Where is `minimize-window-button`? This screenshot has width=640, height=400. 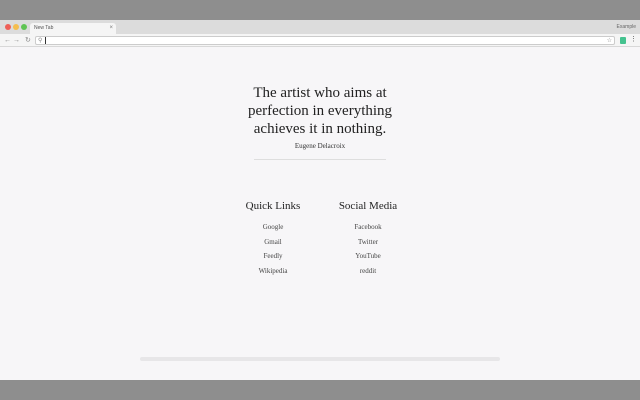 minimize-window-button is located at coordinates (16, 27).